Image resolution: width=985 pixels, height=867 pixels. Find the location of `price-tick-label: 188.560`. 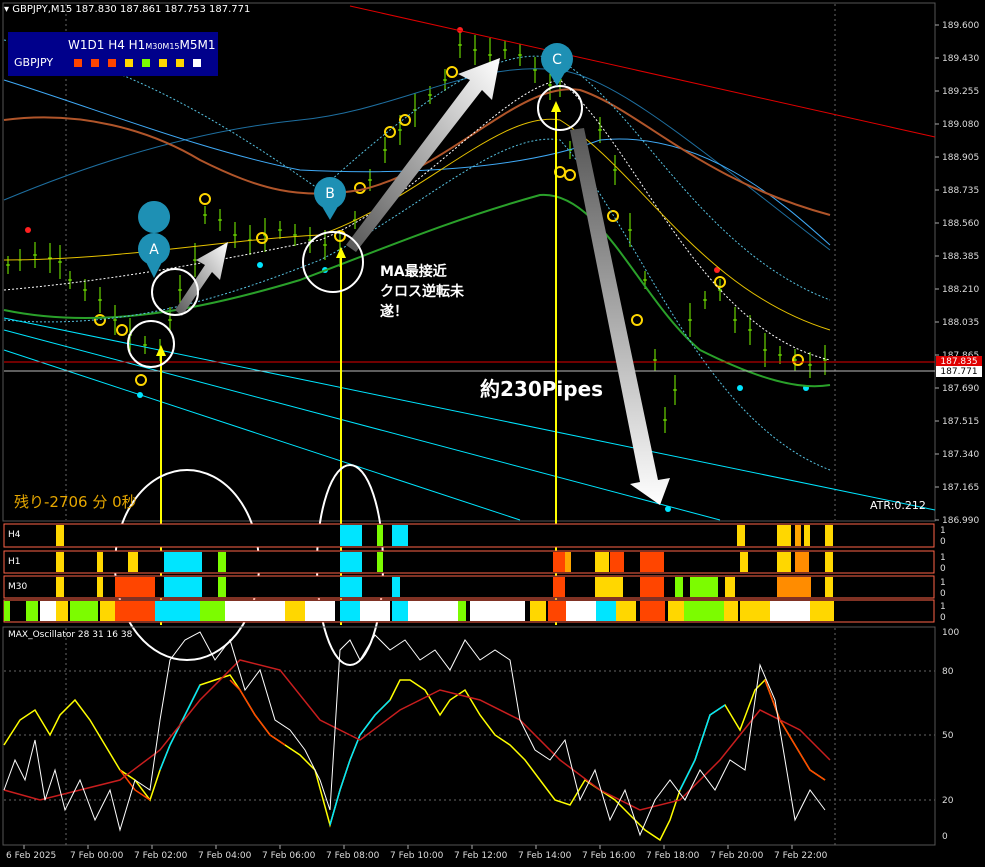

price-tick-label: 188.560 is located at coordinates (960, 224).